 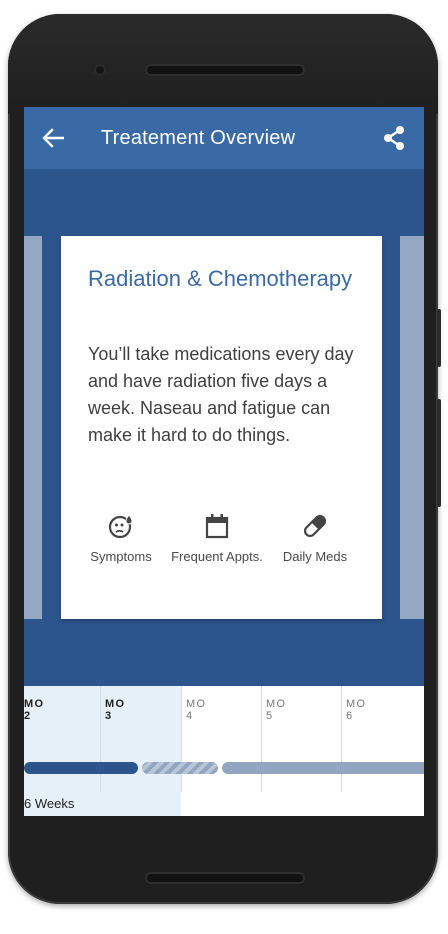 I want to click on earpiece-speaker, so click(x=225, y=70).